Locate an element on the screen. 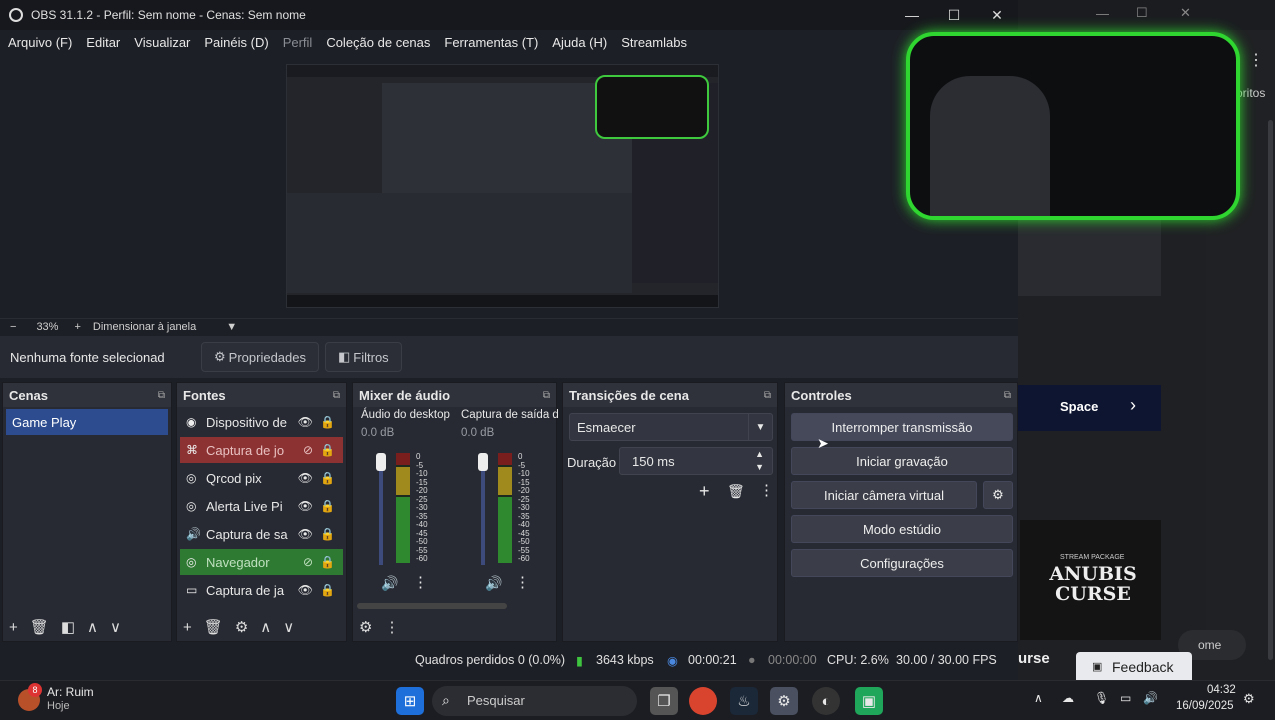 This screenshot has width=1275, height=720. anubis-card: STREAM PACKAGE ANUBIS CURSE is located at coordinates (1090, 580).